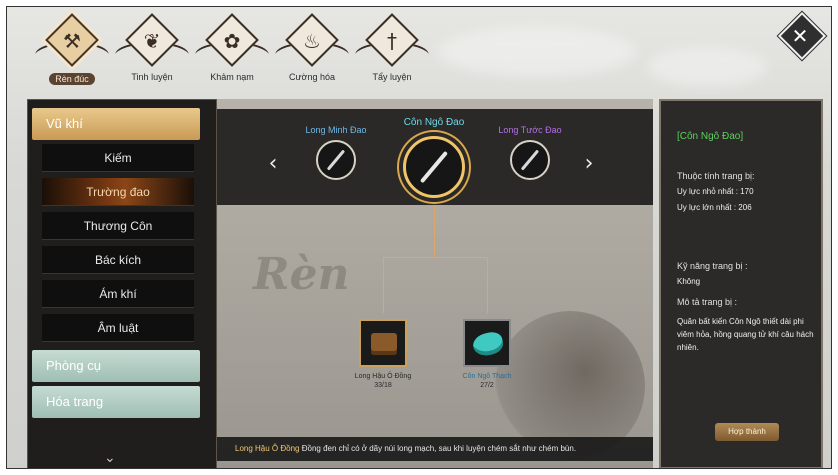 The width and height of the screenshot is (838, 475). I want to click on material-count: 33/18, so click(383, 385).